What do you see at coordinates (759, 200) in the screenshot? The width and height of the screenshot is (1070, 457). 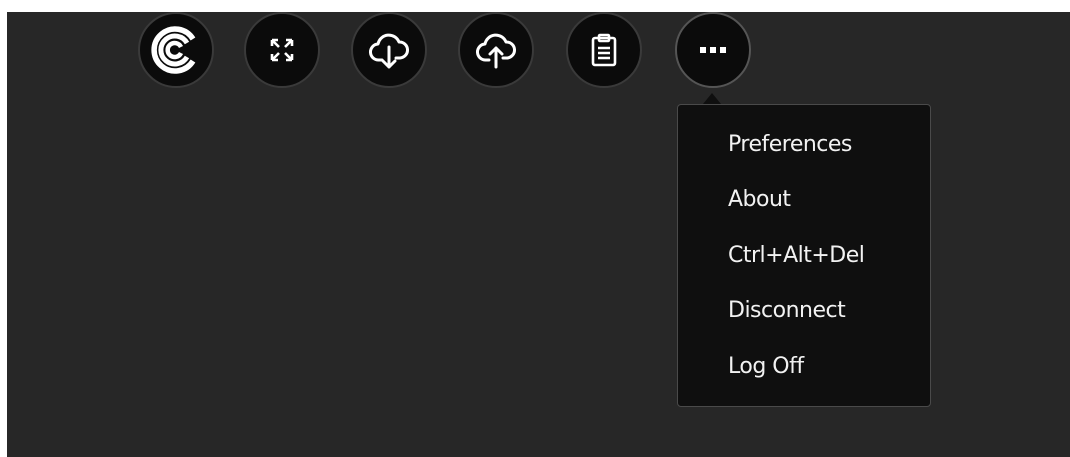 I see `menu-item-about: About` at bounding box center [759, 200].